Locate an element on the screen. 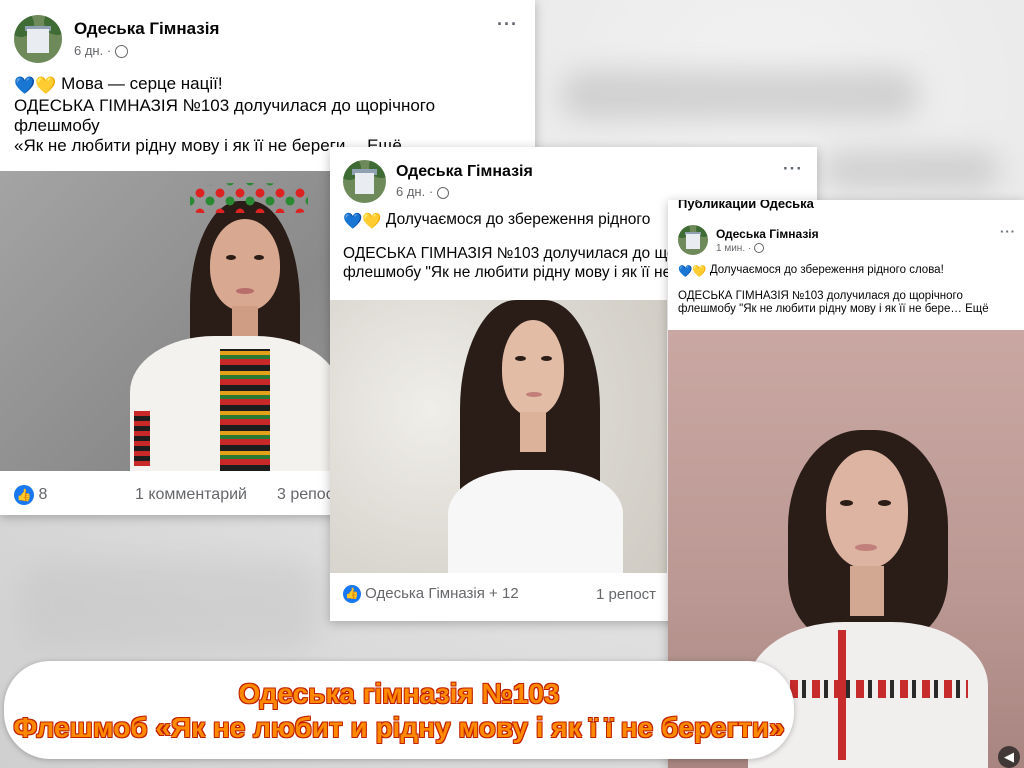  see-more-link: Ещё is located at coordinates (977, 309).